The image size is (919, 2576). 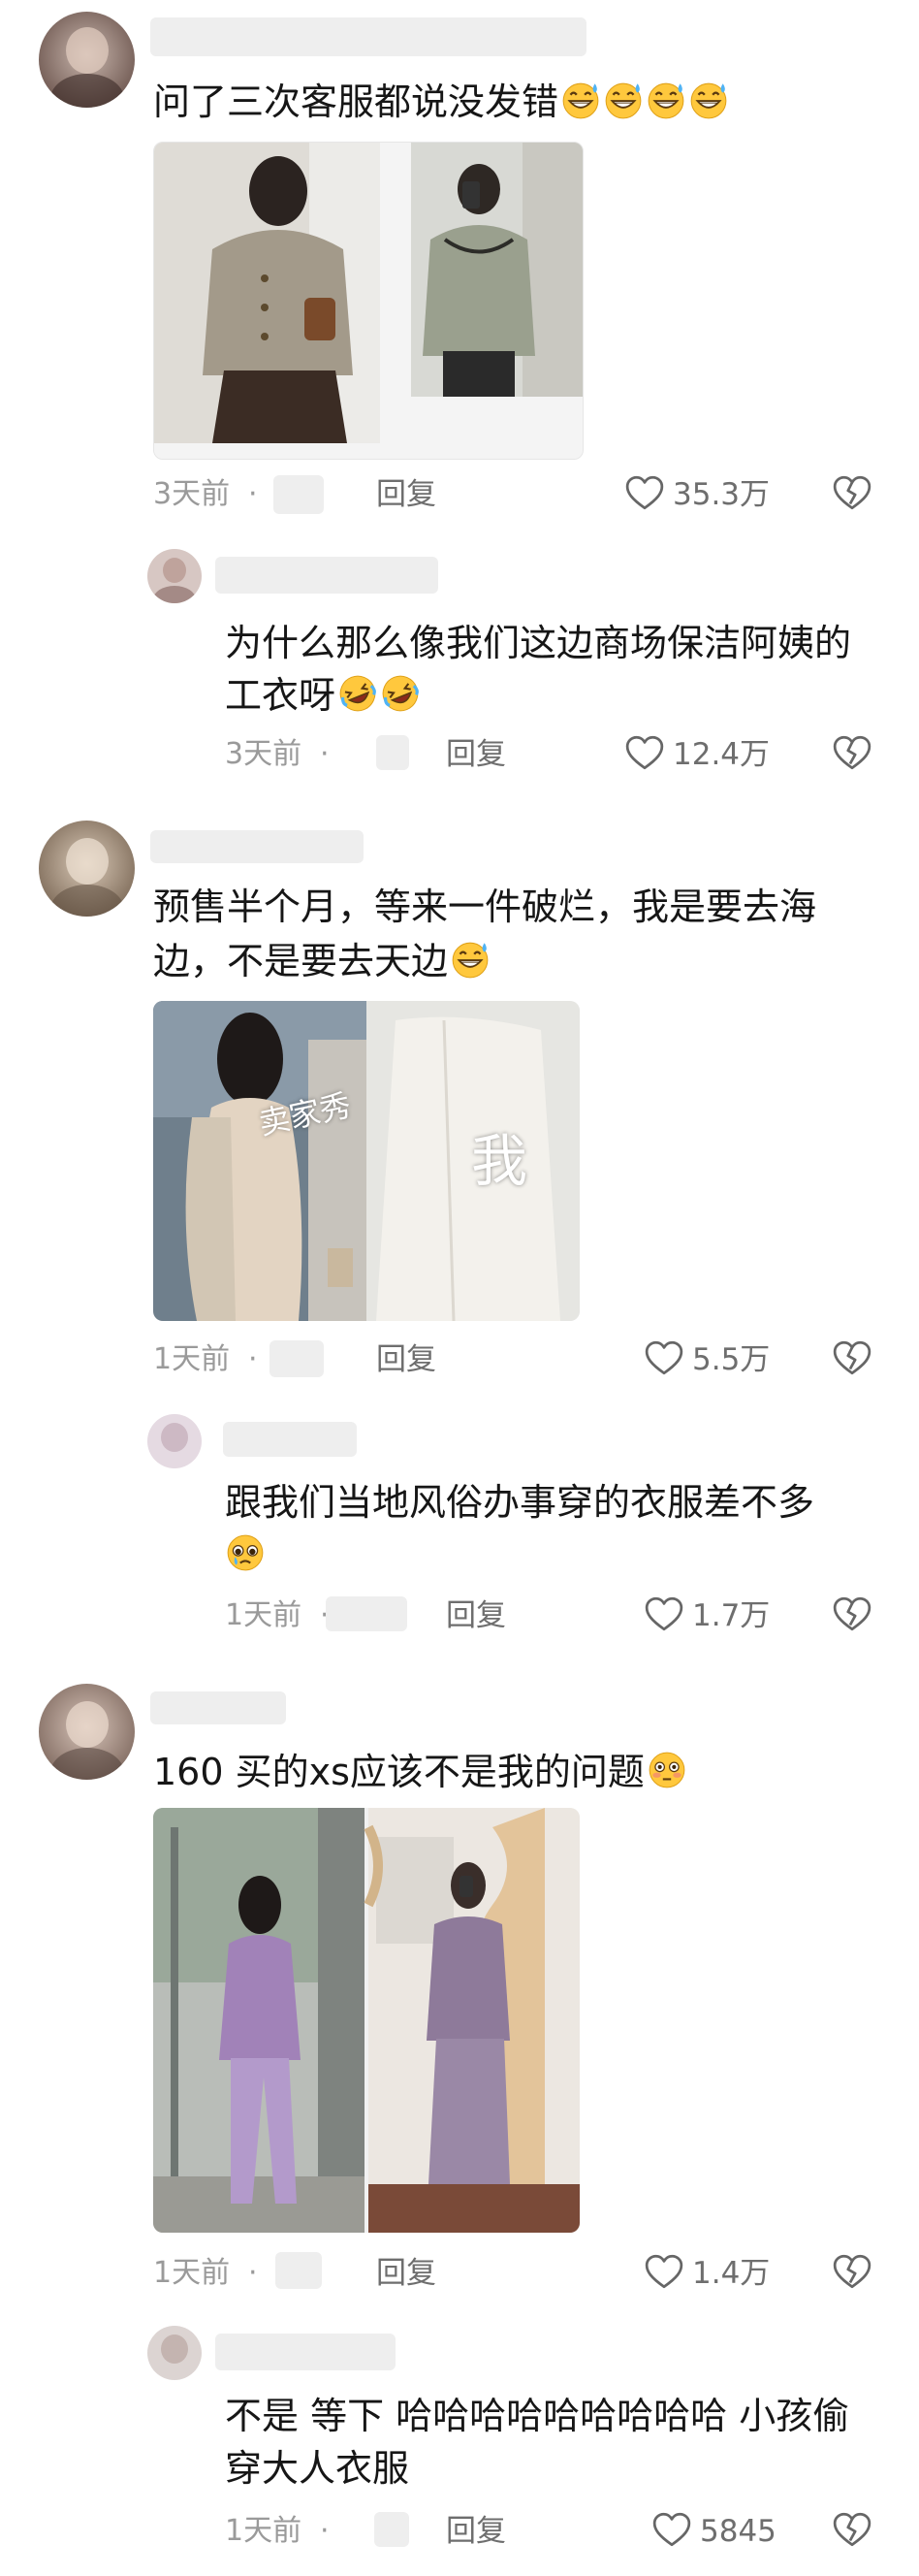 I want to click on reply-text-line2: 穿大人衣服, so click(x=317, y=2468).